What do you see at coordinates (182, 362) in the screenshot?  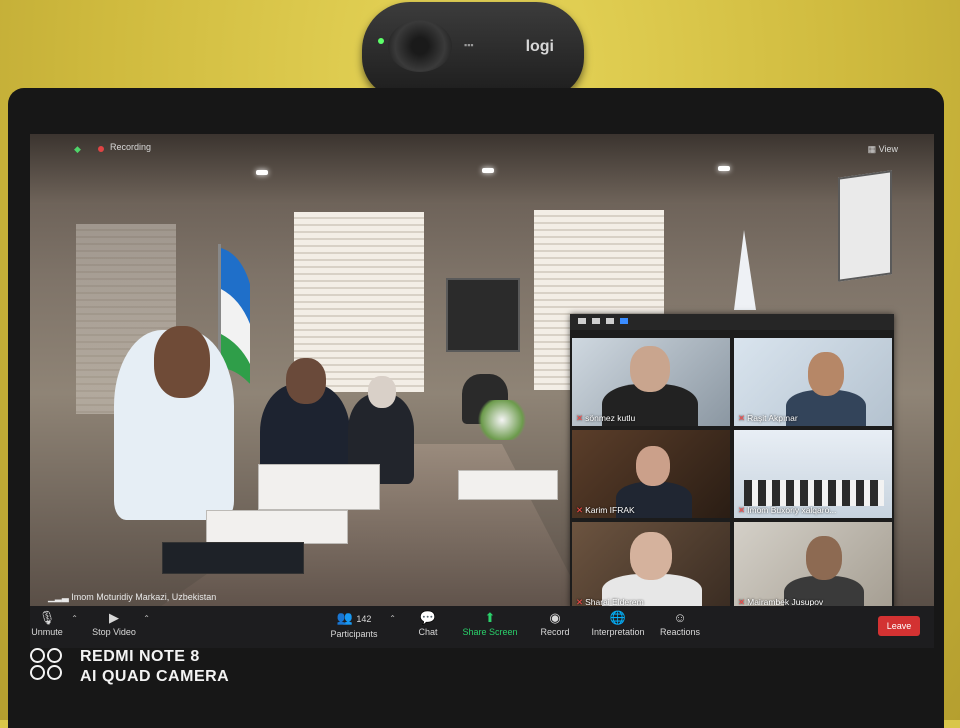 I see `participant-left-head` at bounding box center [182, 362].